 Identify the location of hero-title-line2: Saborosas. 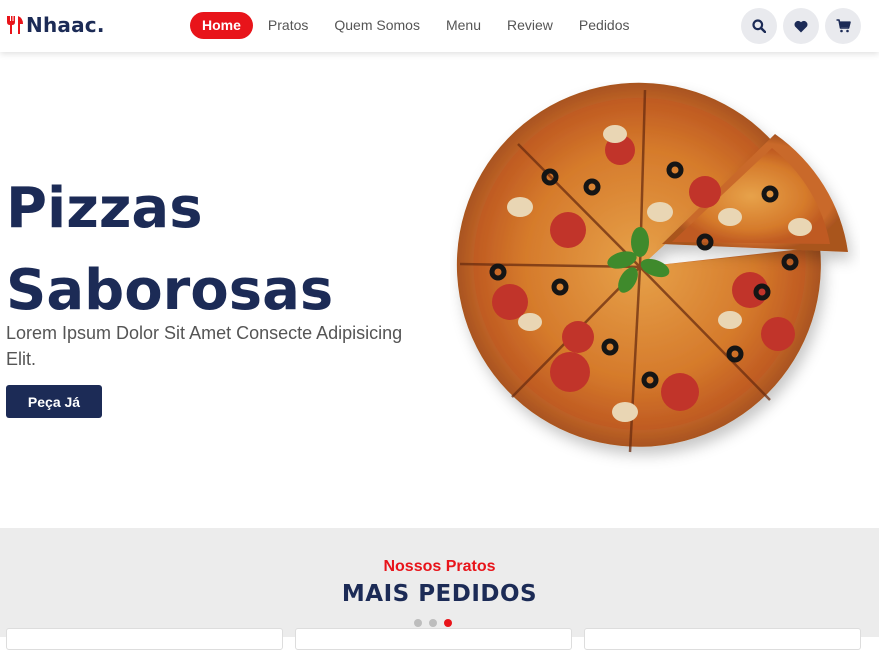
(170, 290).